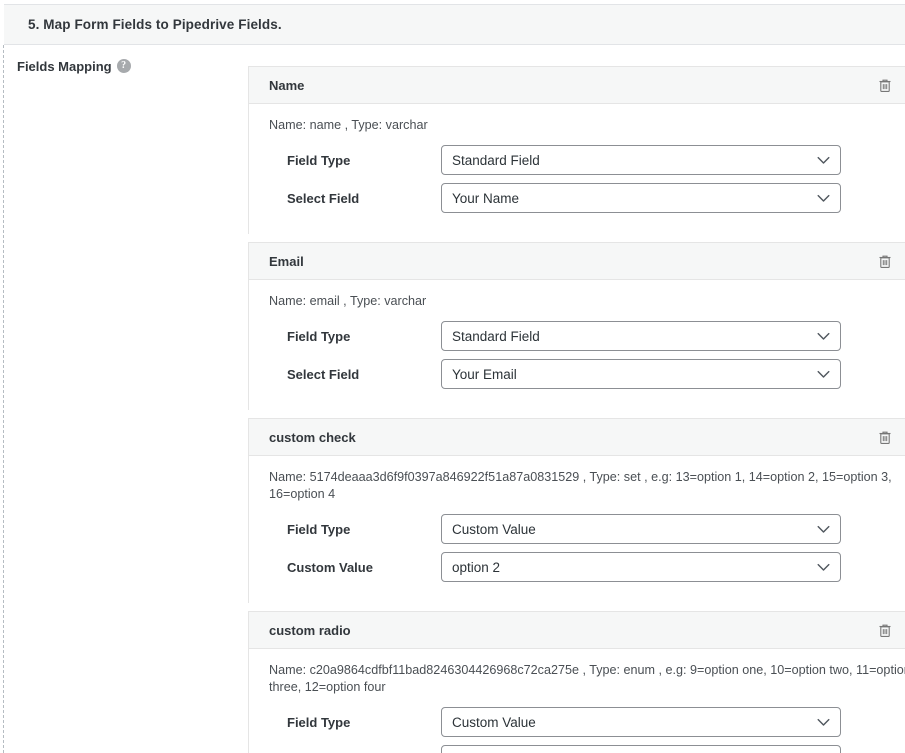  What do you see at coordinates (641, 567) in the screenshot?
I see `field-value-select: option 2` at bounding box center [641, 567].